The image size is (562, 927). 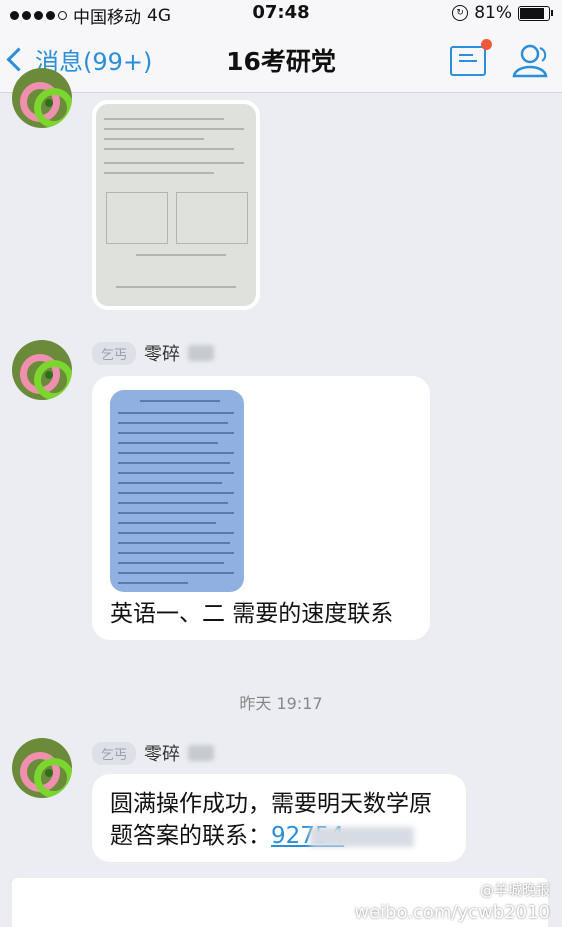 I want to click on group-members-icon, so click(x=530, y=60).